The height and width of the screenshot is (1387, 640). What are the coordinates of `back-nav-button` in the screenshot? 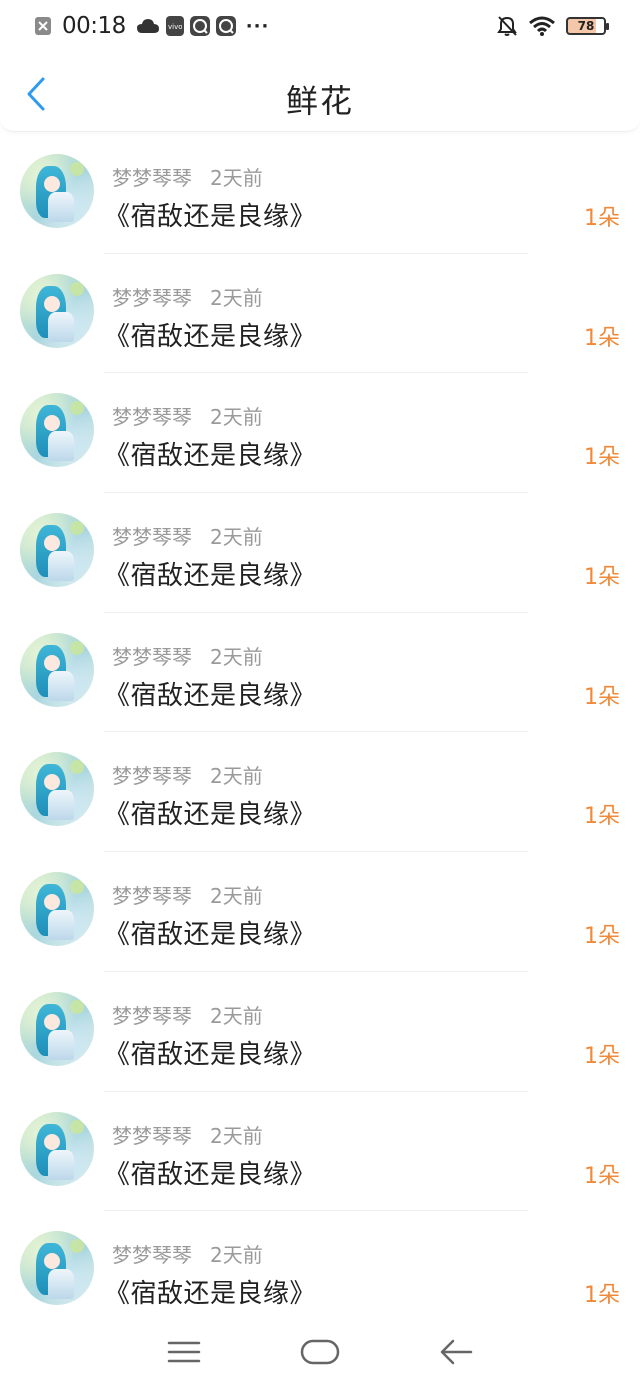 It's located at (456, 1352).